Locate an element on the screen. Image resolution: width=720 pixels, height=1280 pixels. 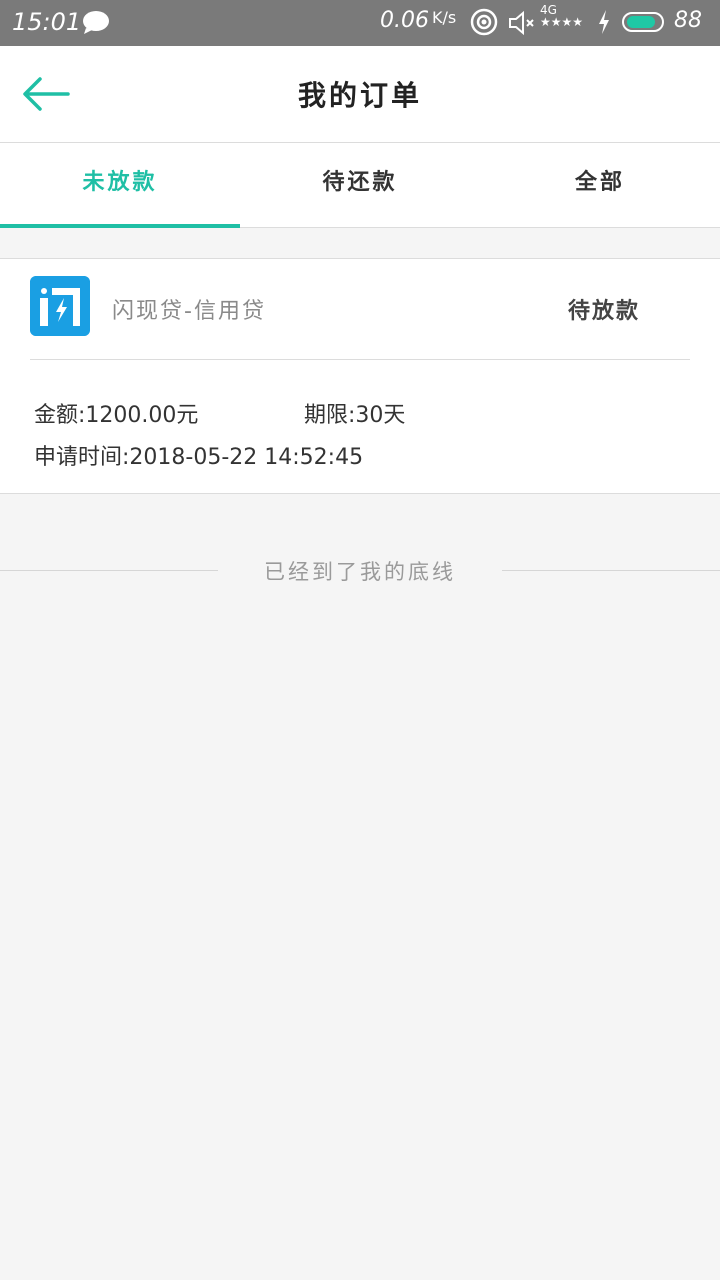
apply-time-value: 2018-05-22 14:52:45 is located at coordinates (246, 457).